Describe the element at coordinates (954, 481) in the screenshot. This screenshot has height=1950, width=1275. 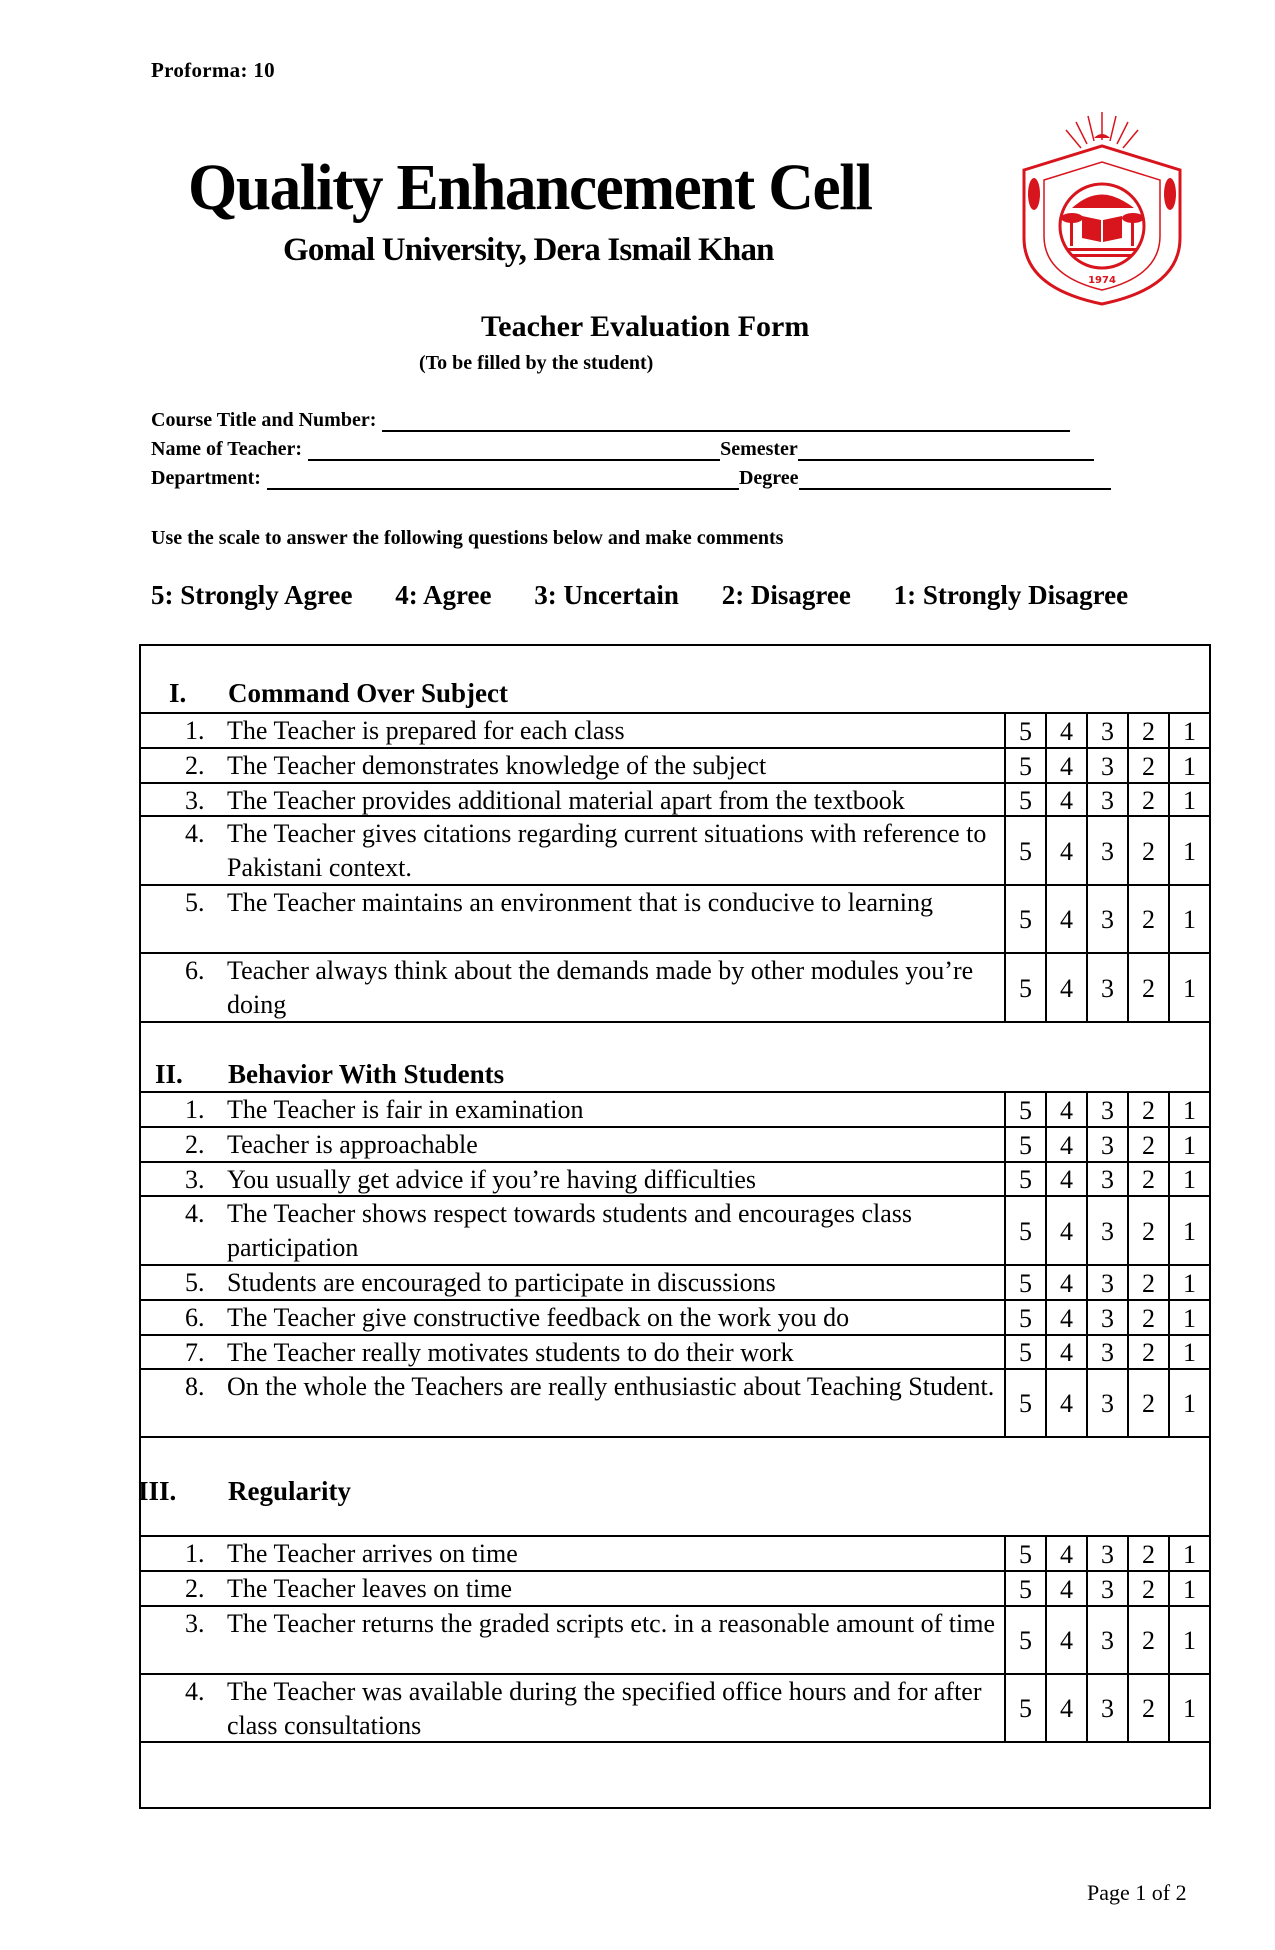
I see `degree-input` at that location.